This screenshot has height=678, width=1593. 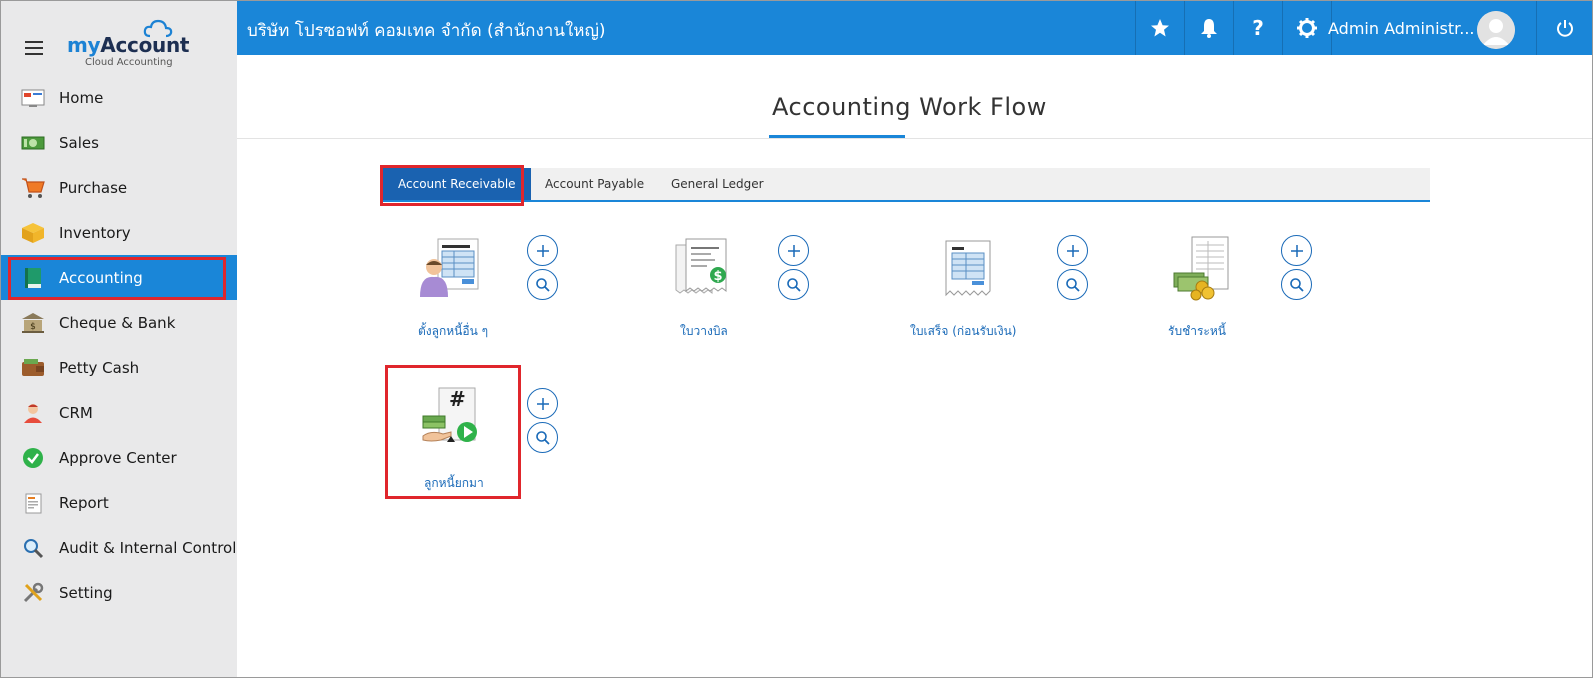 I want to click on tab-account-payable: Account Payable, so click(x=594, y=184).